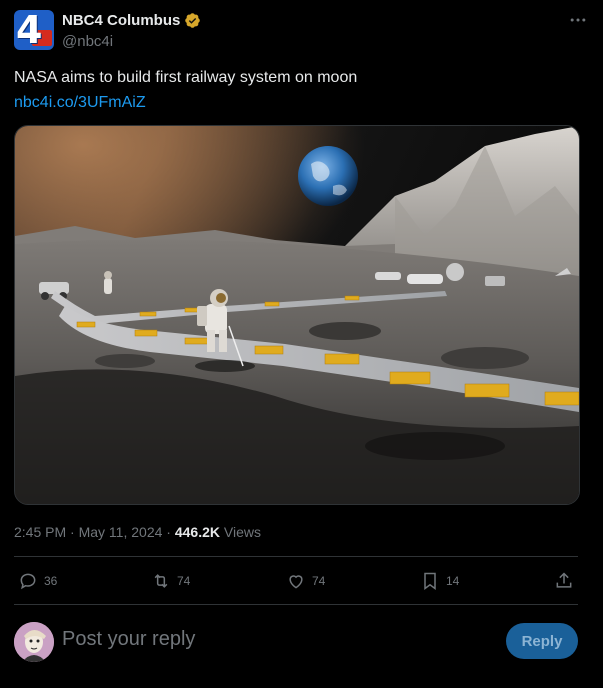  Describe the element at coordinates (193, 20) in the screenshot. I see `verified-badge-icon` at that location.